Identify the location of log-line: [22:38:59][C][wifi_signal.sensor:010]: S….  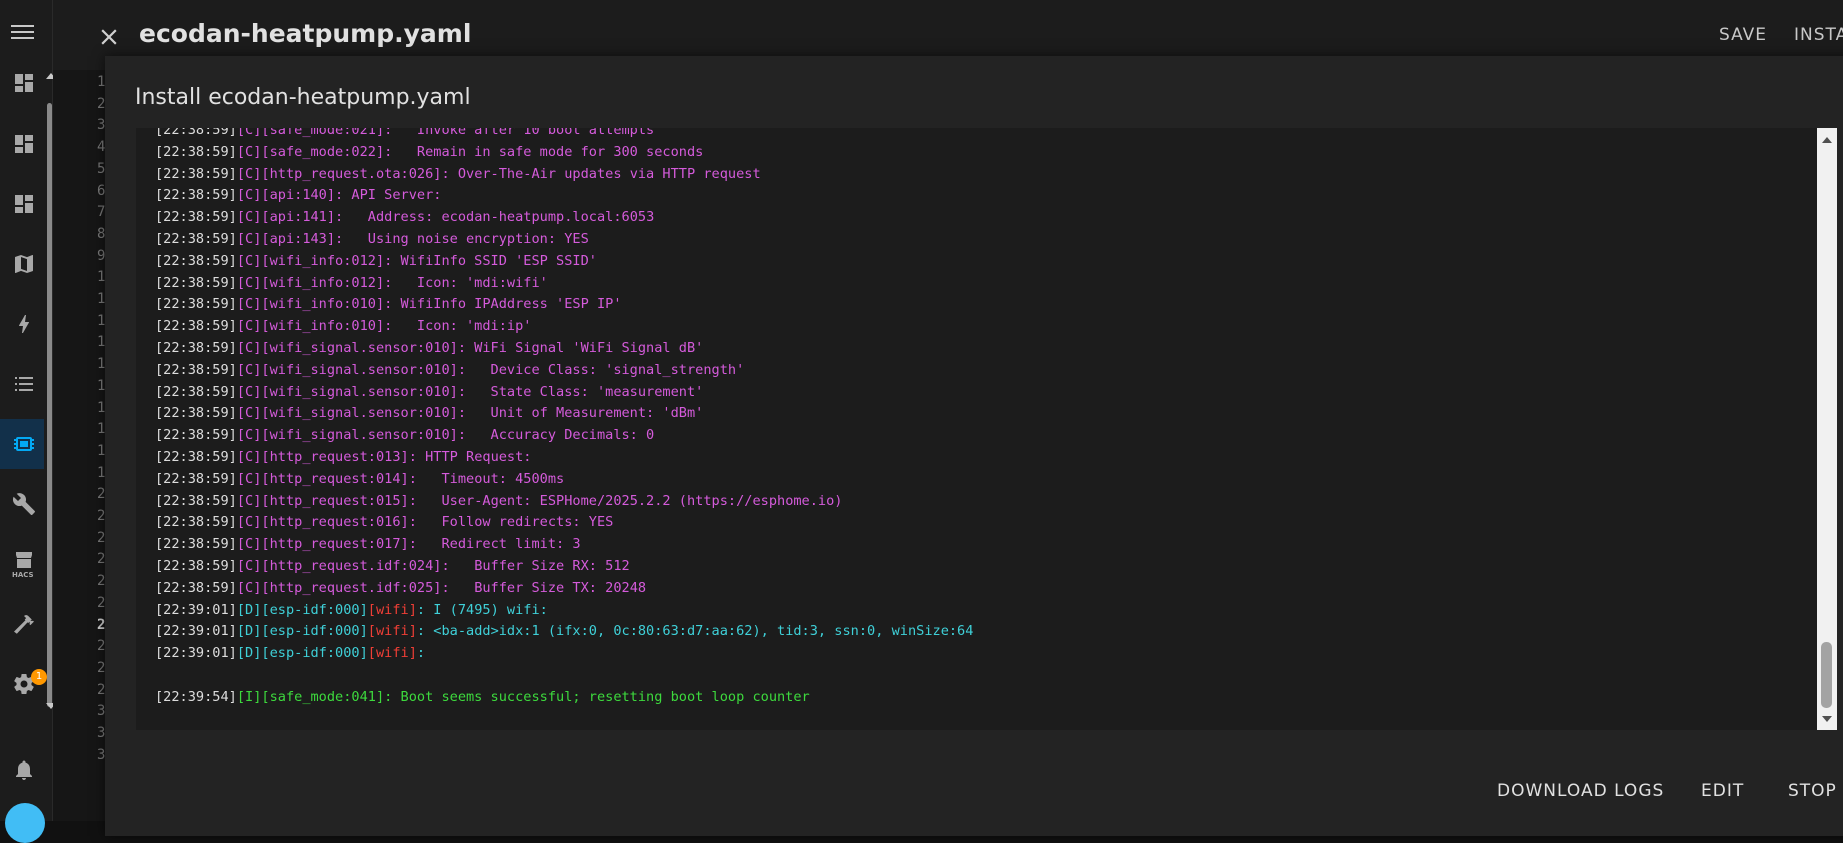
(429, 392).